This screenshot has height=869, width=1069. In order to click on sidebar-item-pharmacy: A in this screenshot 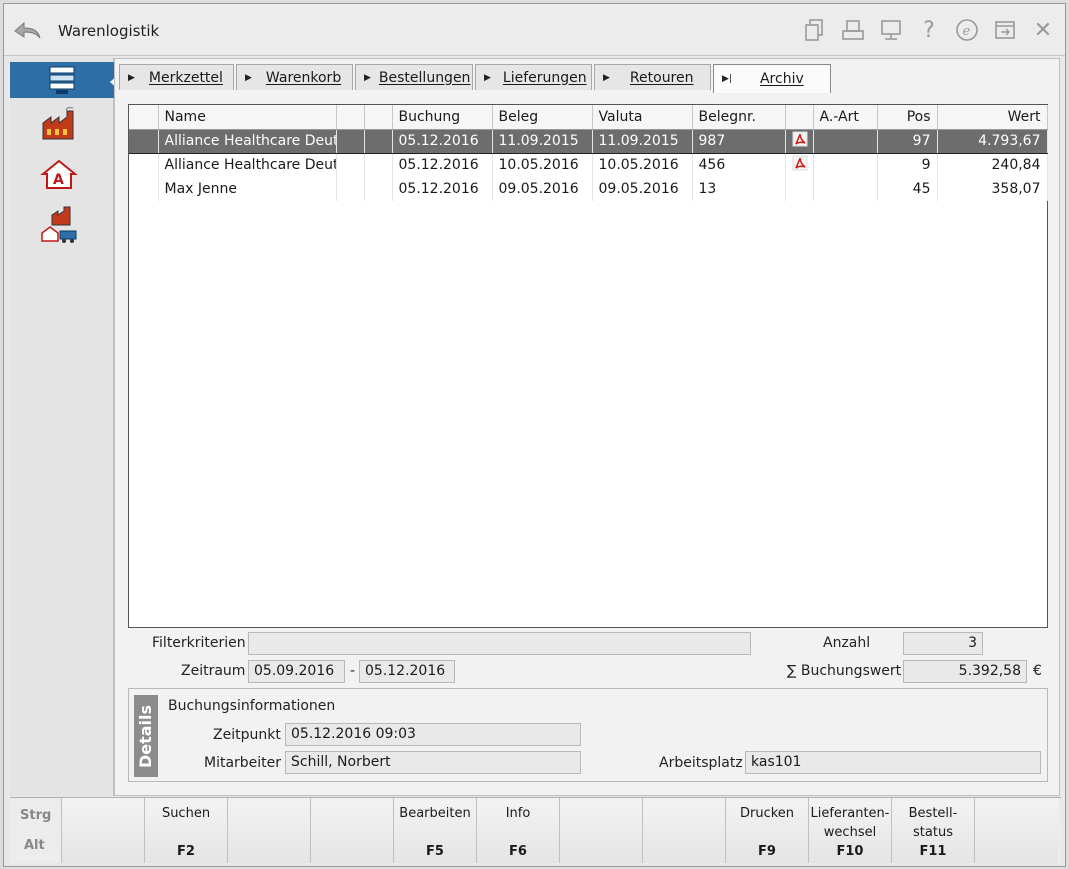, I will do `click(59, 174)`.